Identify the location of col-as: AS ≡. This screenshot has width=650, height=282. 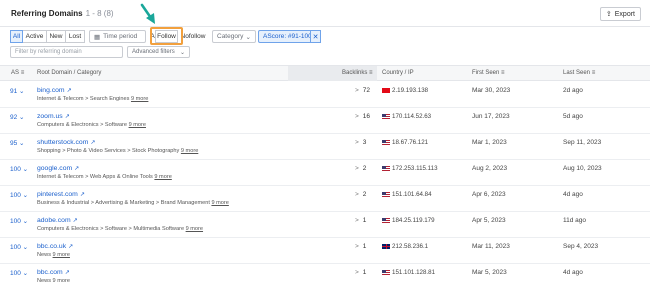
(17, 73).